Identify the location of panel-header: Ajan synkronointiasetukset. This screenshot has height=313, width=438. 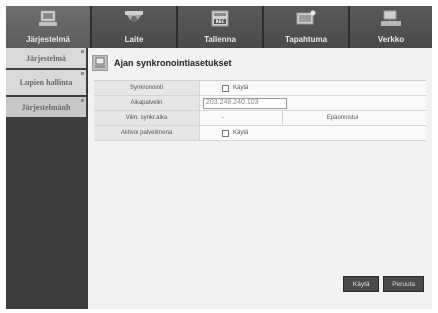
(162, 63).